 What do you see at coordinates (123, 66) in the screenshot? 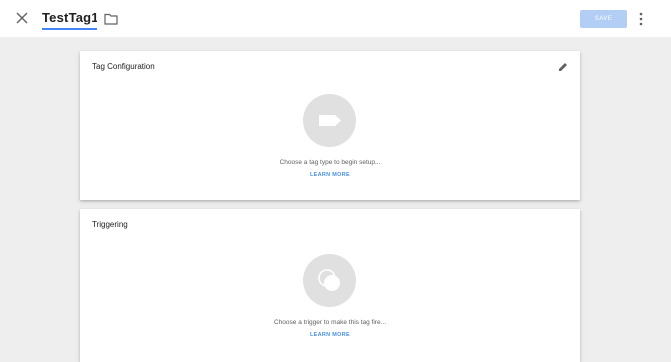
I see `card-title: Tag Configuration` at bounding box center [123, 66].